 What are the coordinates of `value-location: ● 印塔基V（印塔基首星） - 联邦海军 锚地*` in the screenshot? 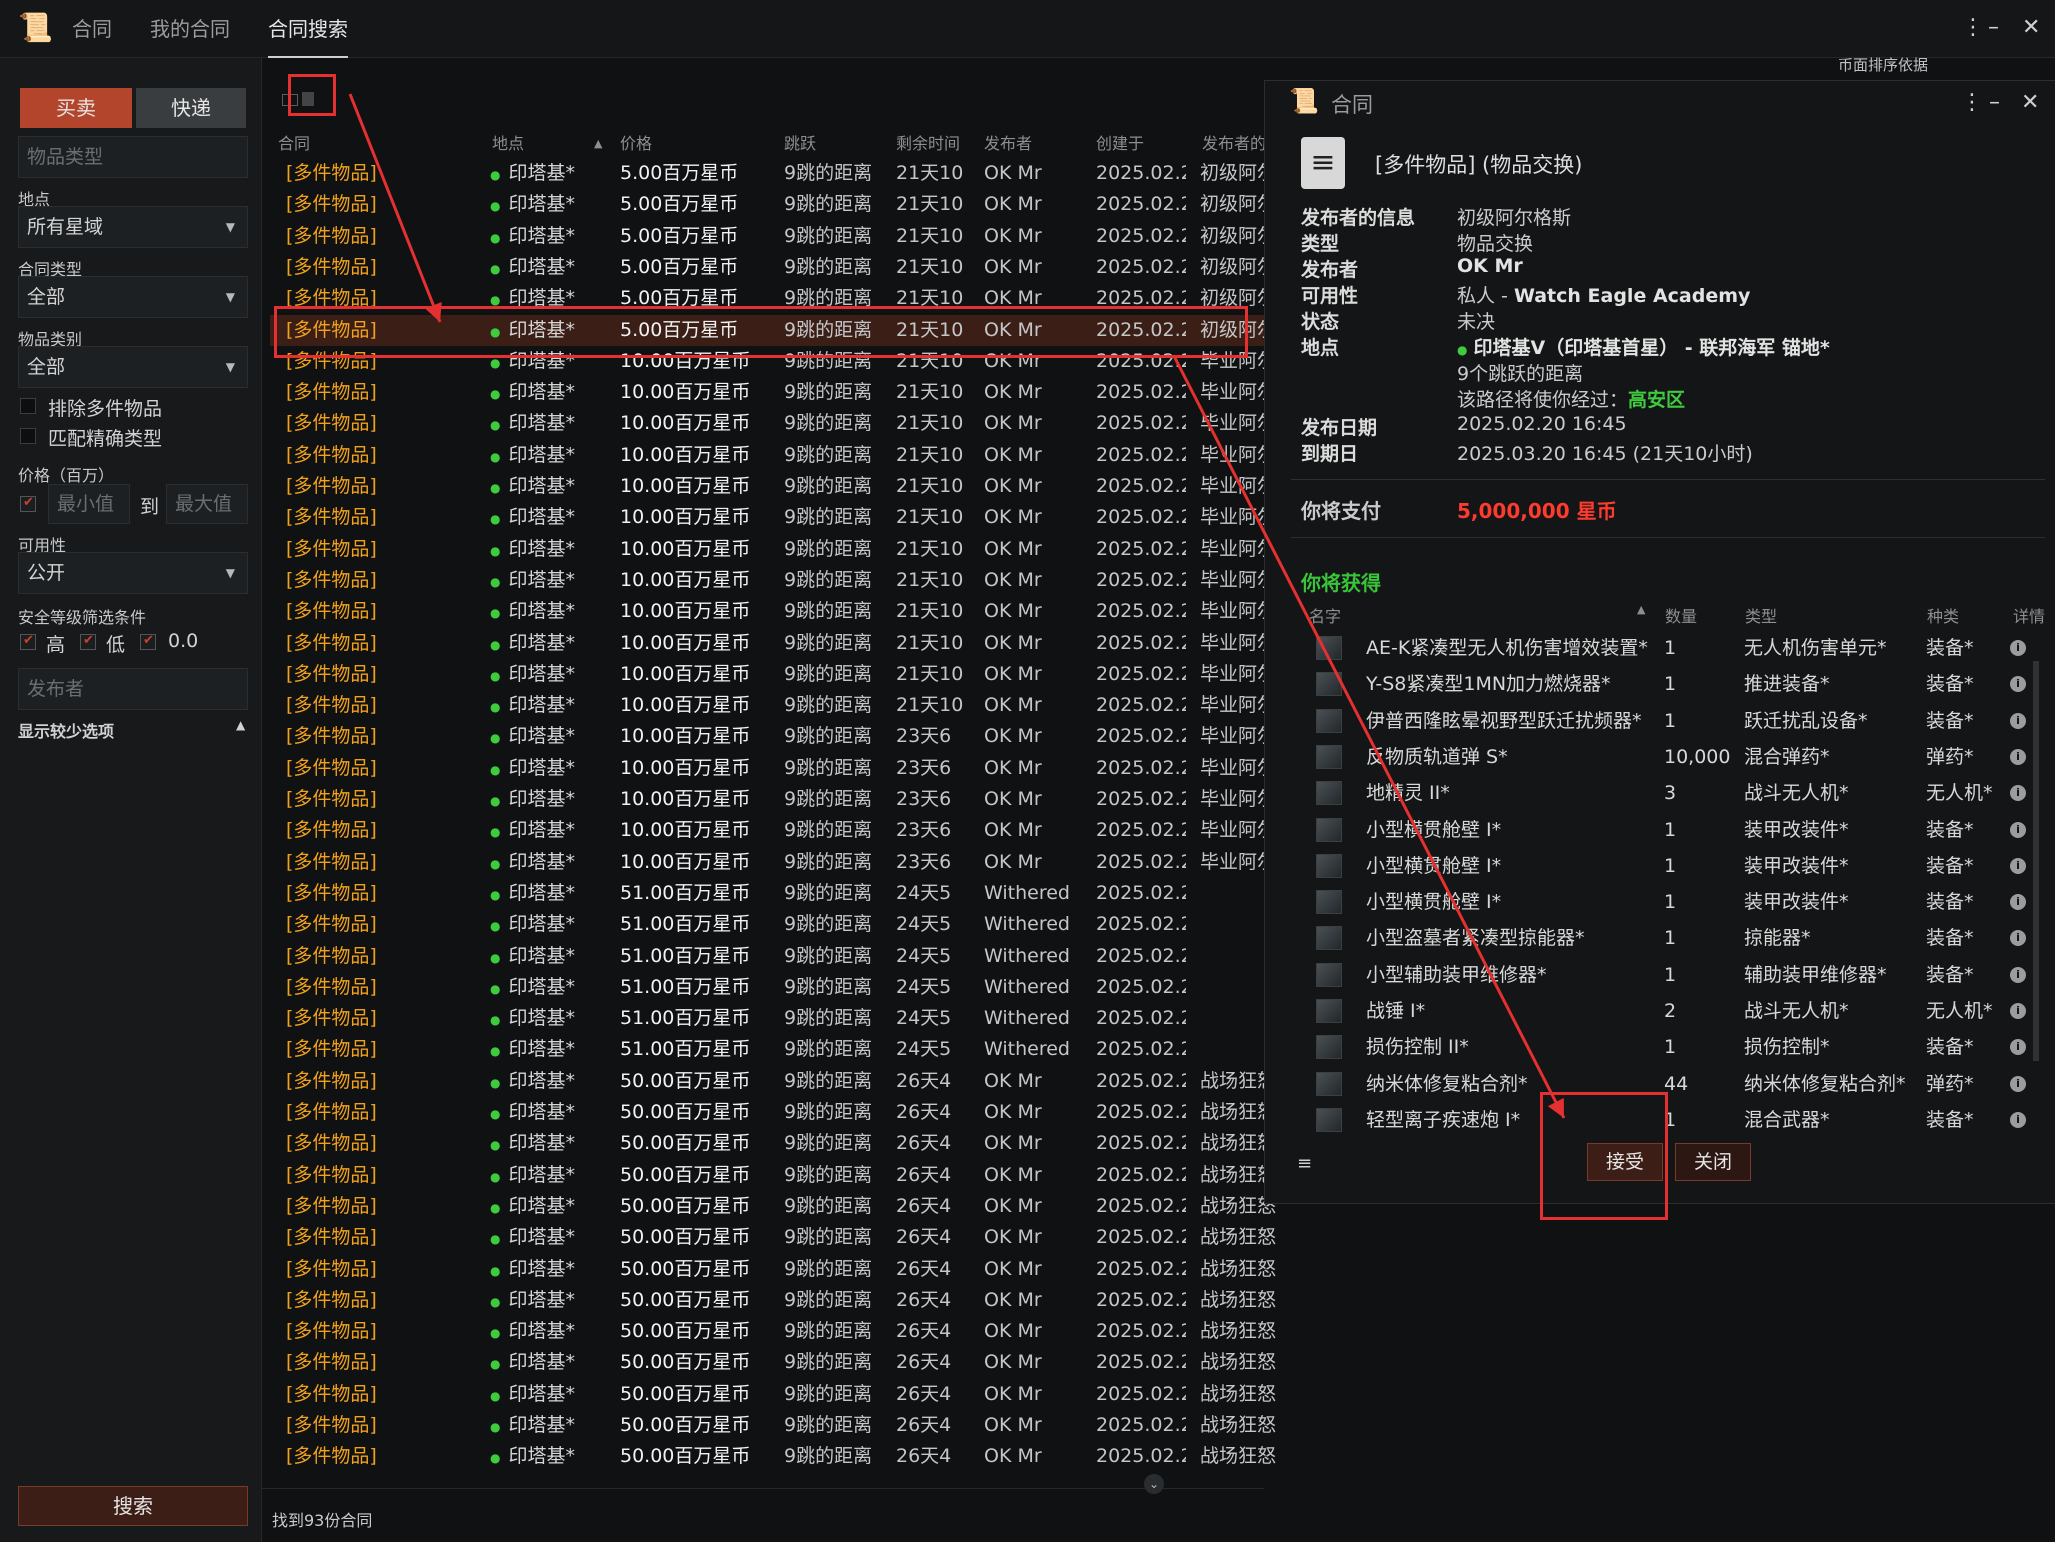 It's located at (1643, 346).